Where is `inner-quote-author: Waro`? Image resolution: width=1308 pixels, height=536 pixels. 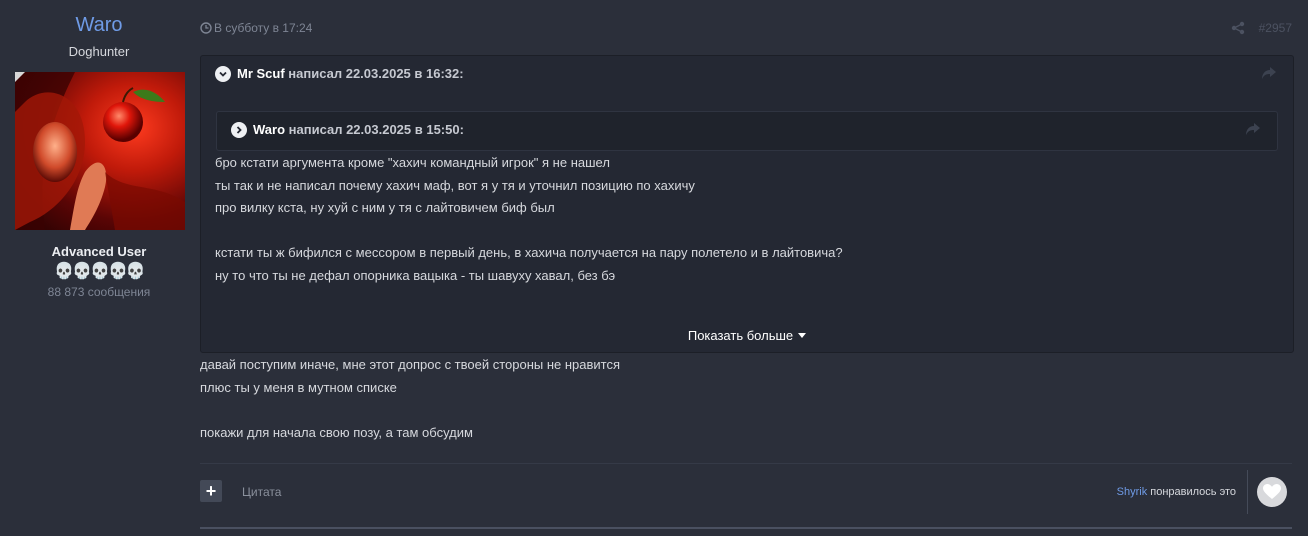
inner-quote-author: Waro is located at coordinates (269, 129).